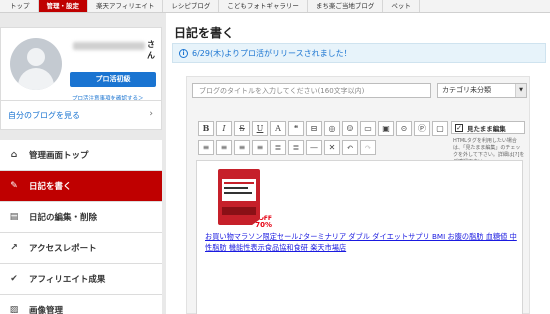  I want to click on page-title: 日記を書く, so click(204, 33).